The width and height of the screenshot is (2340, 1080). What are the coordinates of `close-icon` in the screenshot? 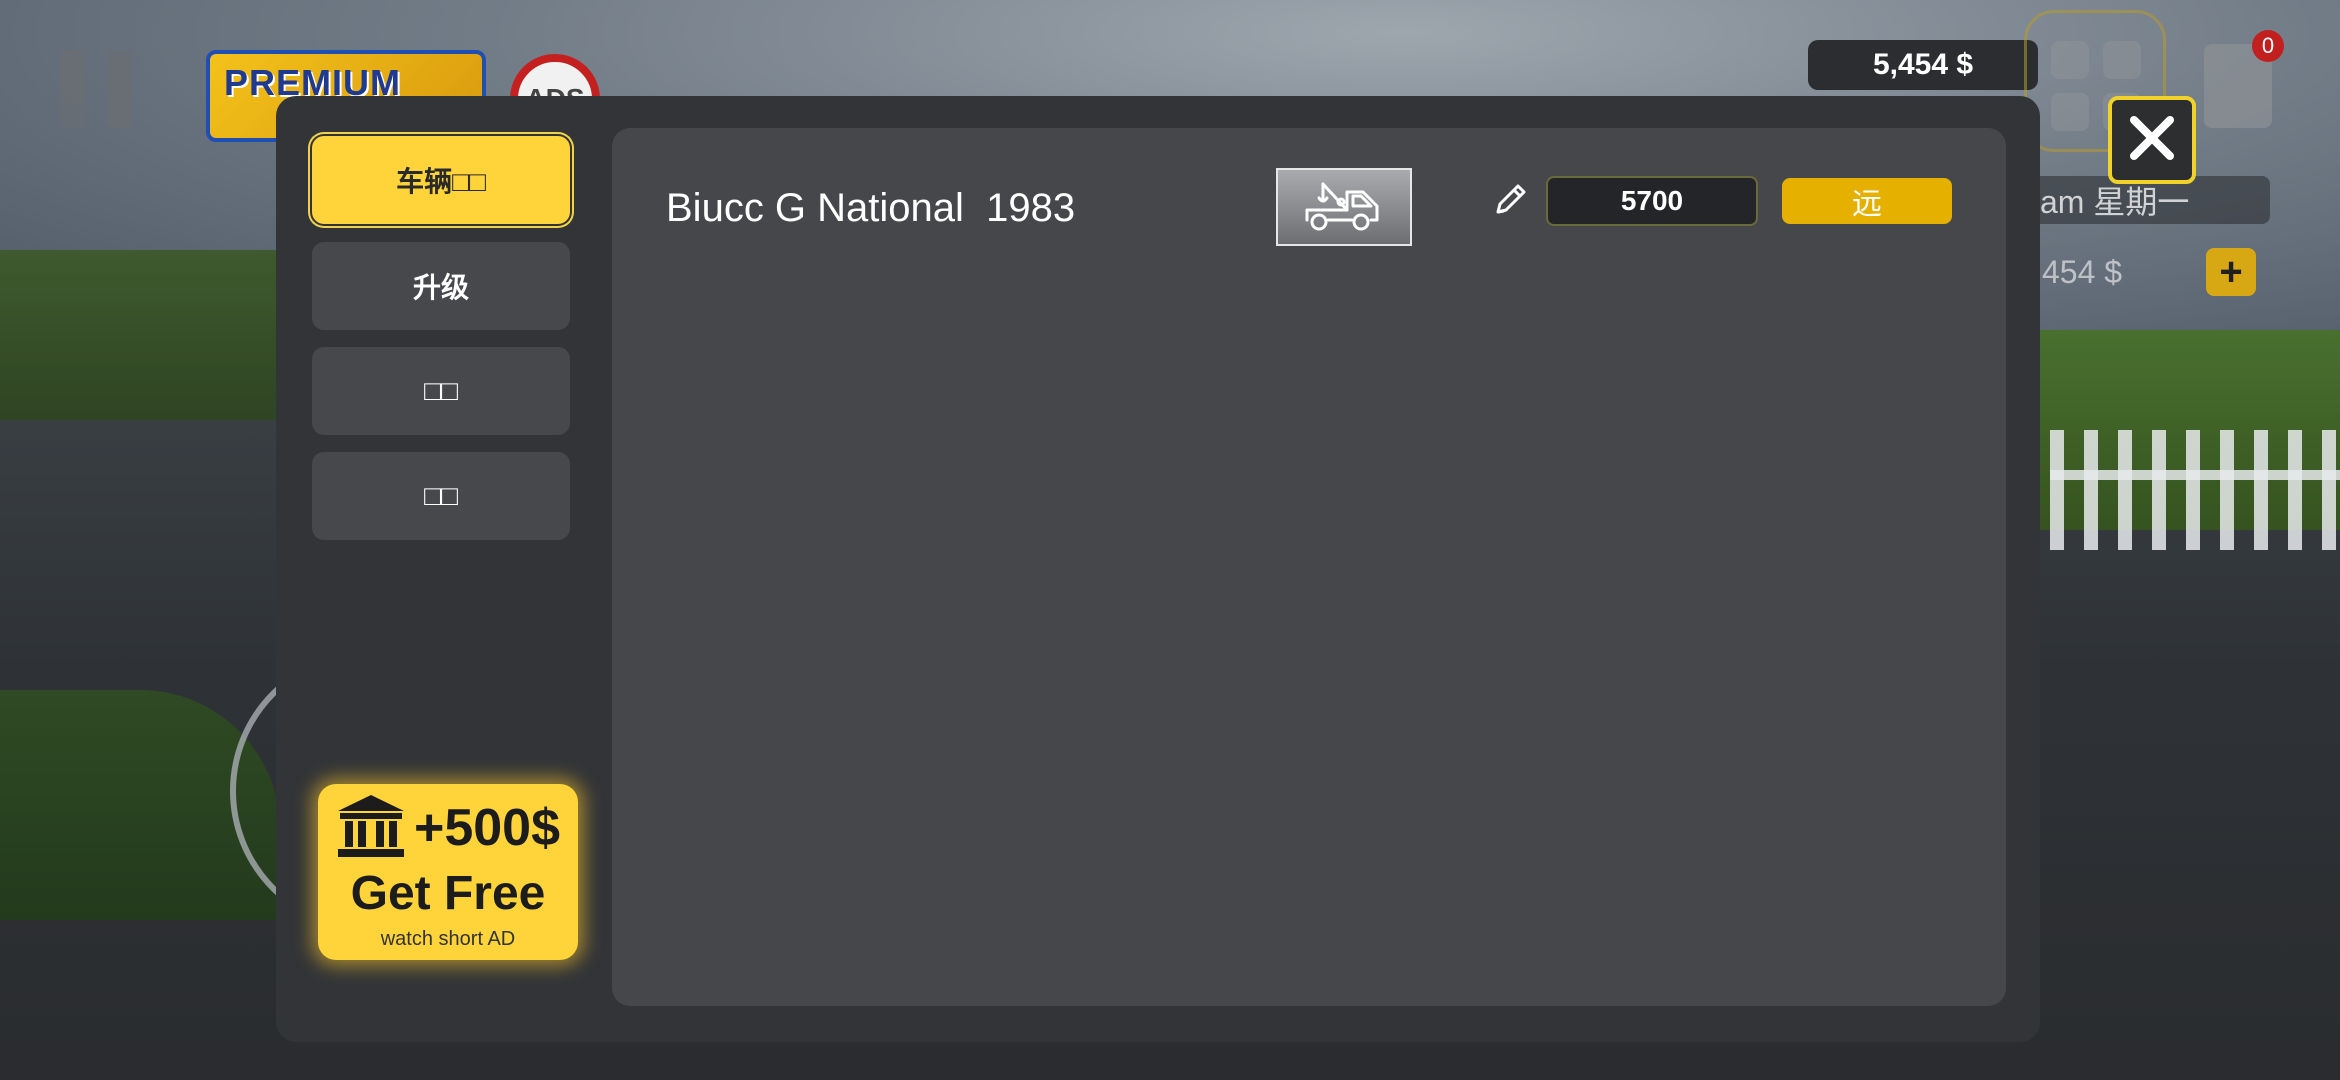 It's located at (2152, 140).